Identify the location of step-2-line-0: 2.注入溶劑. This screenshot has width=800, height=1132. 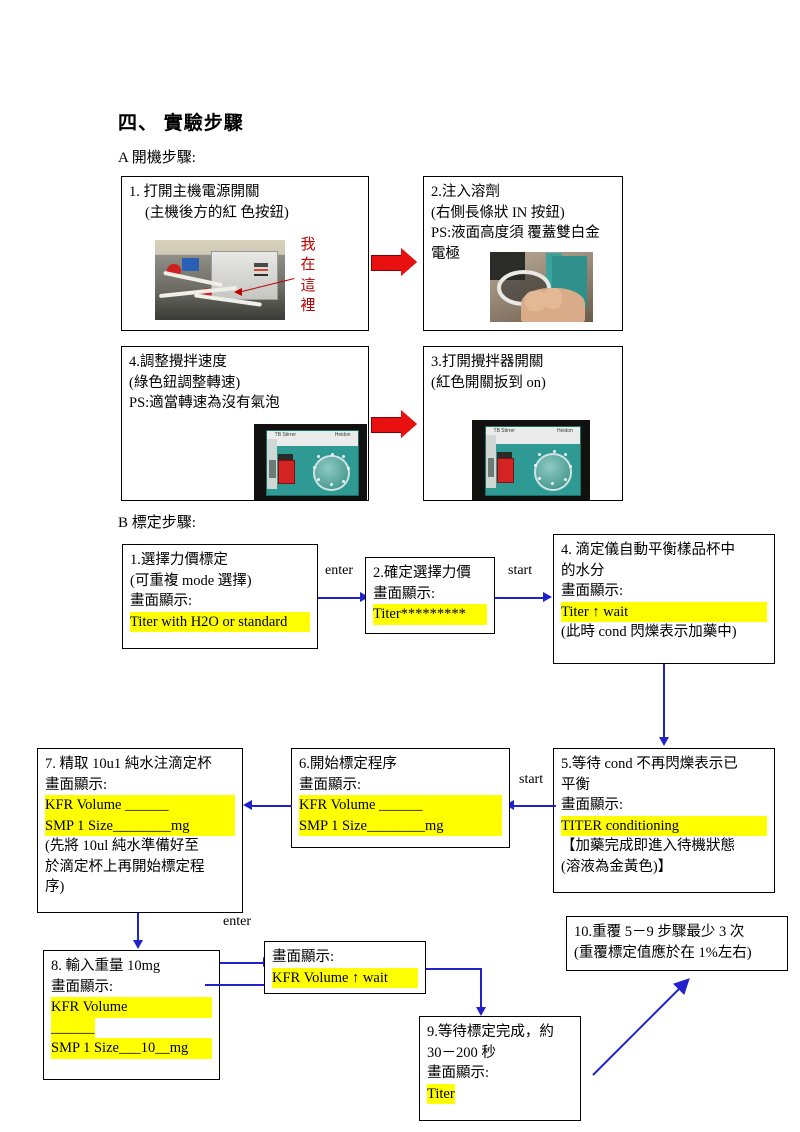
(465, 192).